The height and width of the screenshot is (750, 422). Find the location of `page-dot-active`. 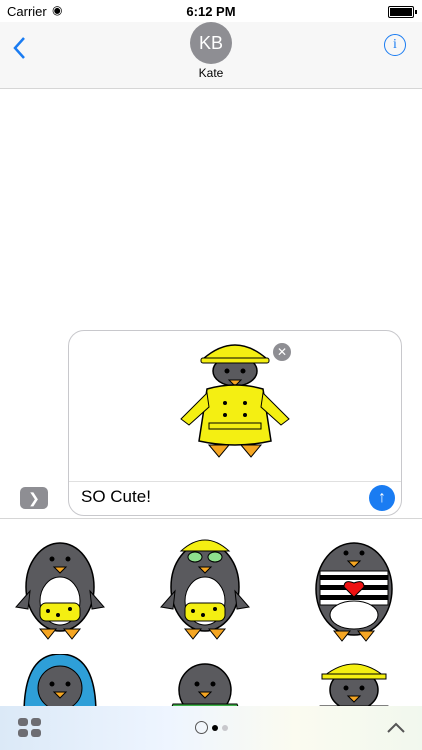

page-dot-active is located at coordinates (215, 728).